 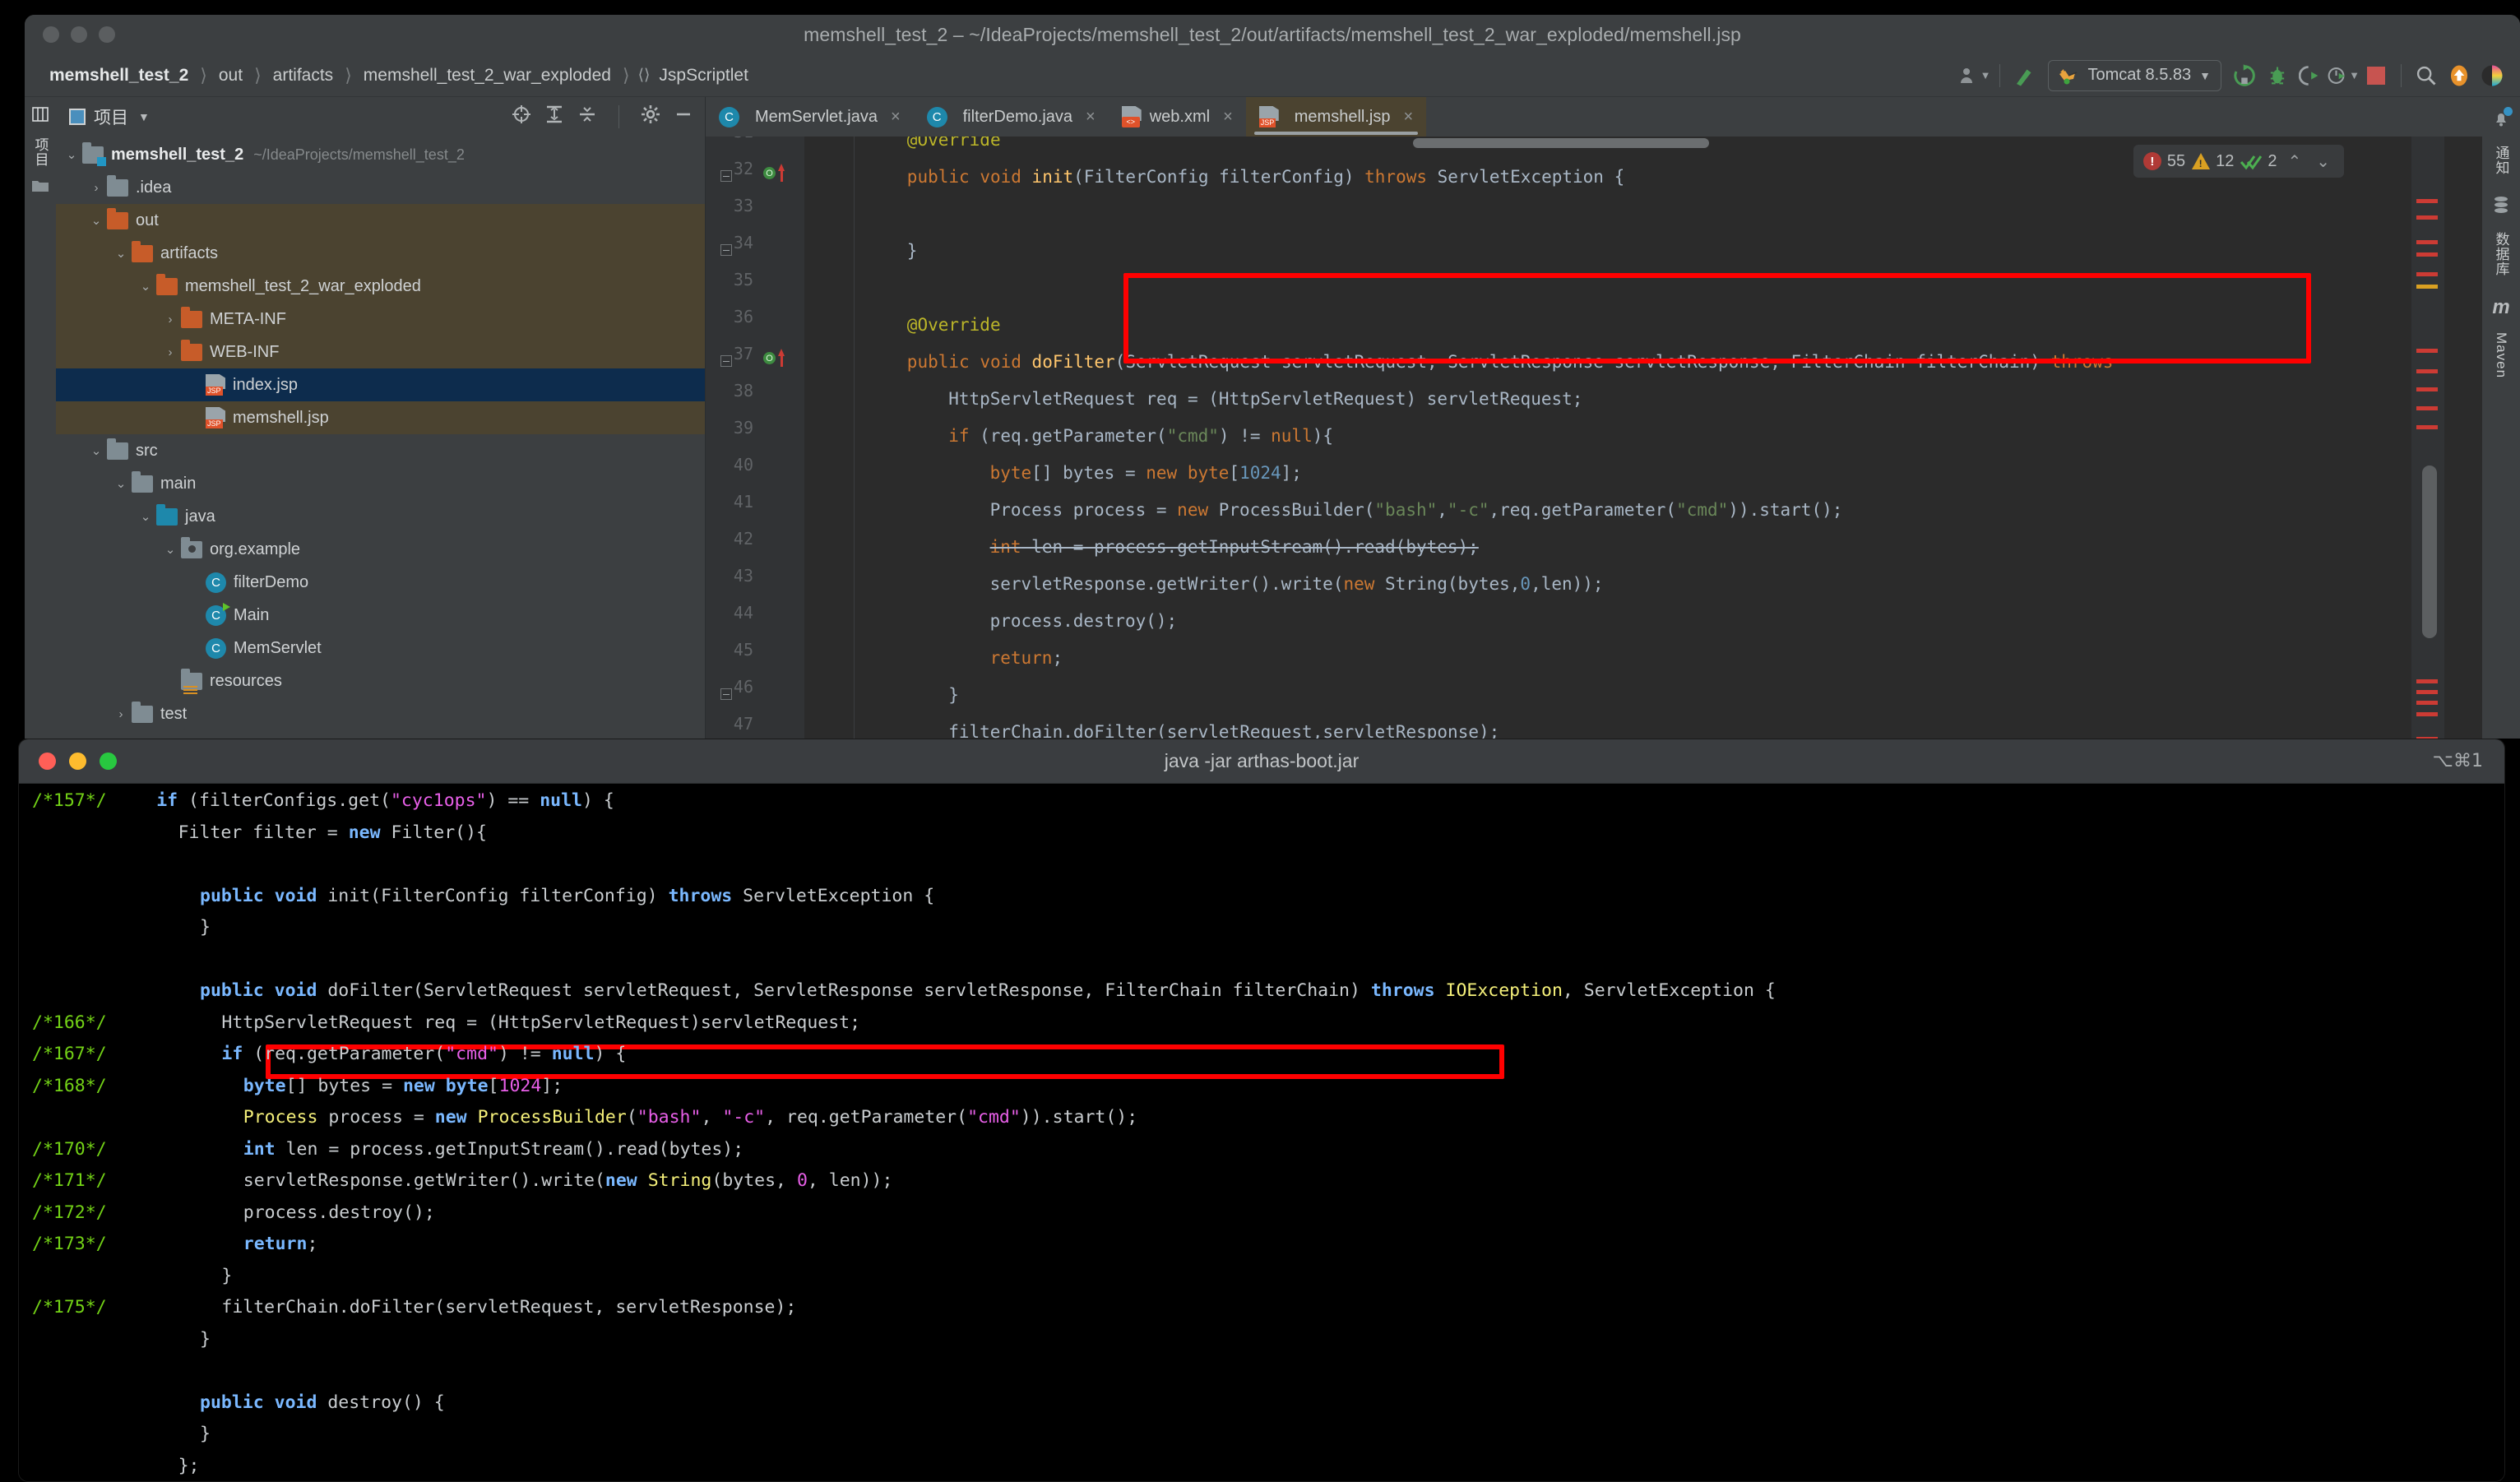 I want to click on ide-assistant-button, so click(x=2492, y=75).